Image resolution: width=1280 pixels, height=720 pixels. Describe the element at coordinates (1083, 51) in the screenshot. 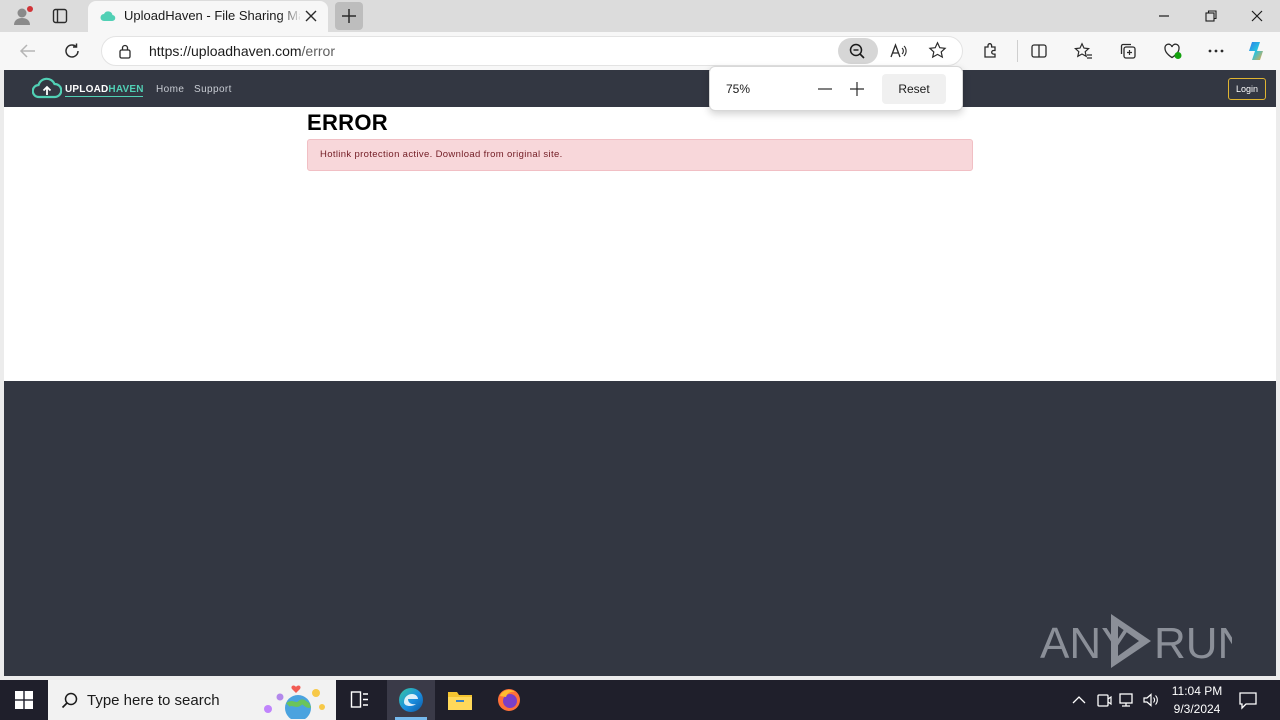

I see `favorites-icon` at that location.